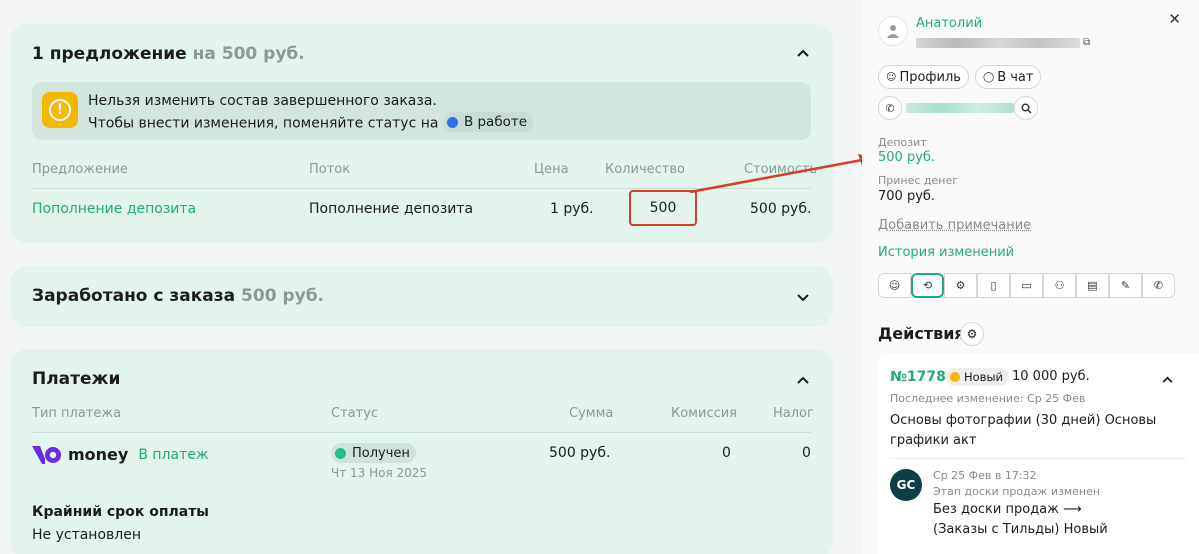 This screenshot has width=1199, height=554. What do you see at coordinates (890, 108) in the screenshot?
I see `phone-icon: ✆` at bounding box center [890, 108].